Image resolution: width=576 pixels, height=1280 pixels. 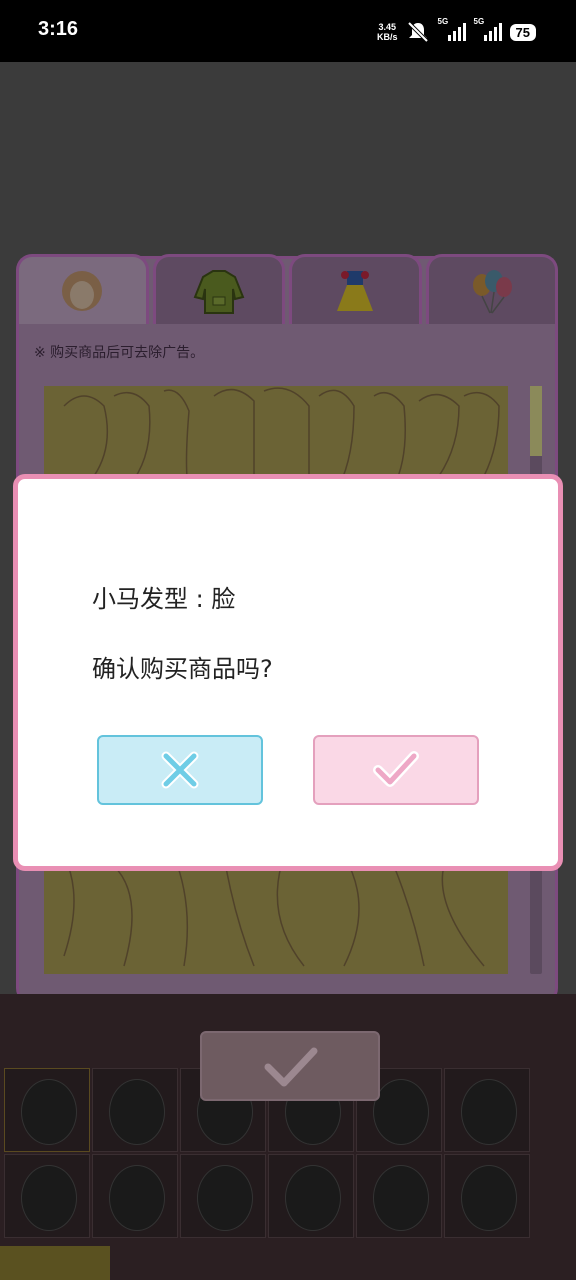 What do you see at coordinates (164, 599) in the screenshot?
I see `dialog-item-name: 小马发型 : 脸` at bounding box center [164, 599].